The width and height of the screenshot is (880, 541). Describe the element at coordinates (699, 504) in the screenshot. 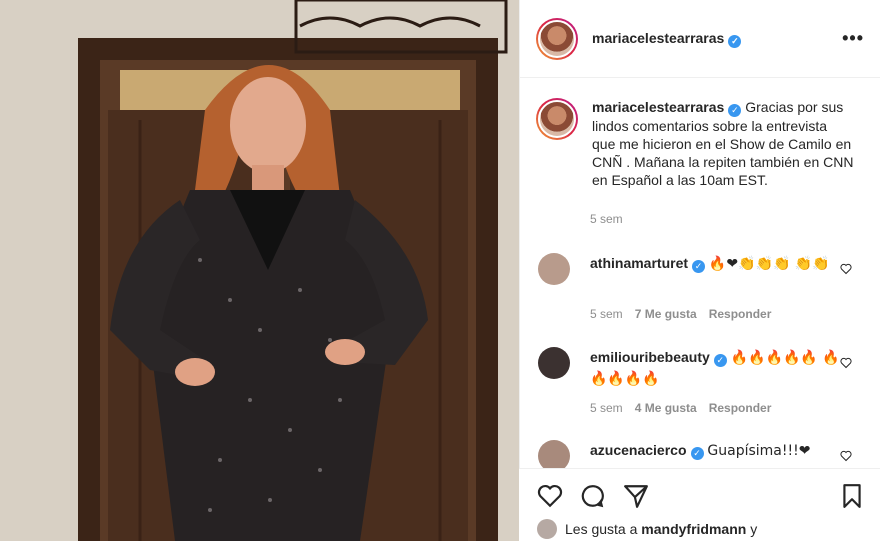

I see `post-actions: Les gusta a mandyfridmann y` at that location.